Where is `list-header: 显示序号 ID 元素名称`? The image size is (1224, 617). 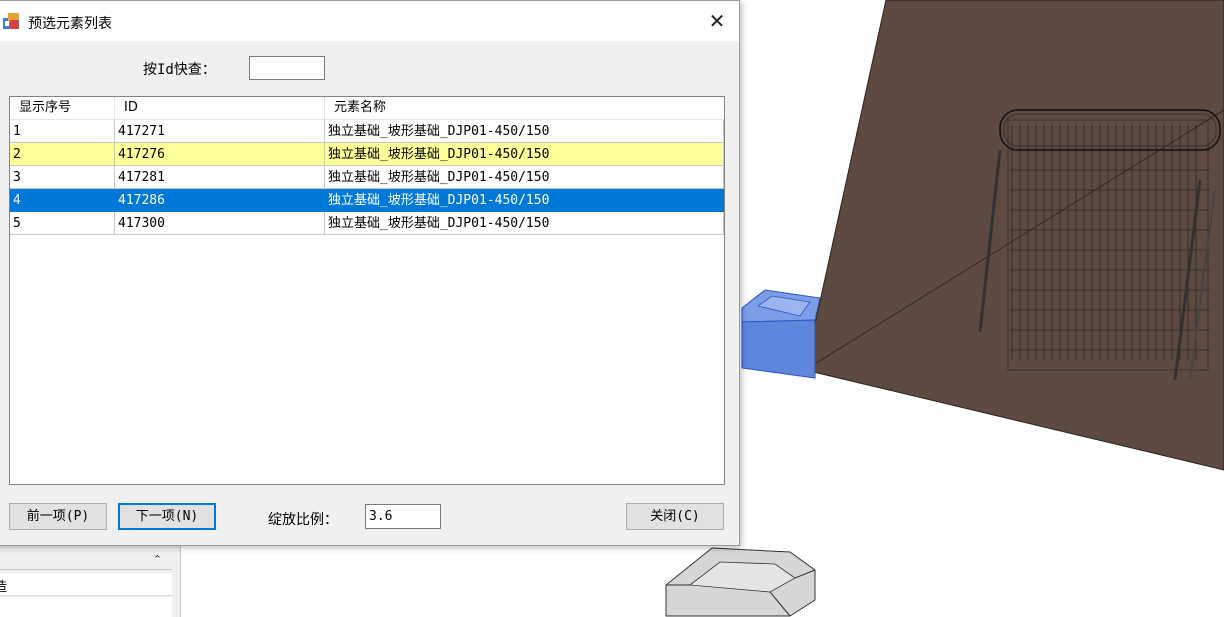
list-header: 显示序号 ID 元素名称 is located at coordinates (367, 108).